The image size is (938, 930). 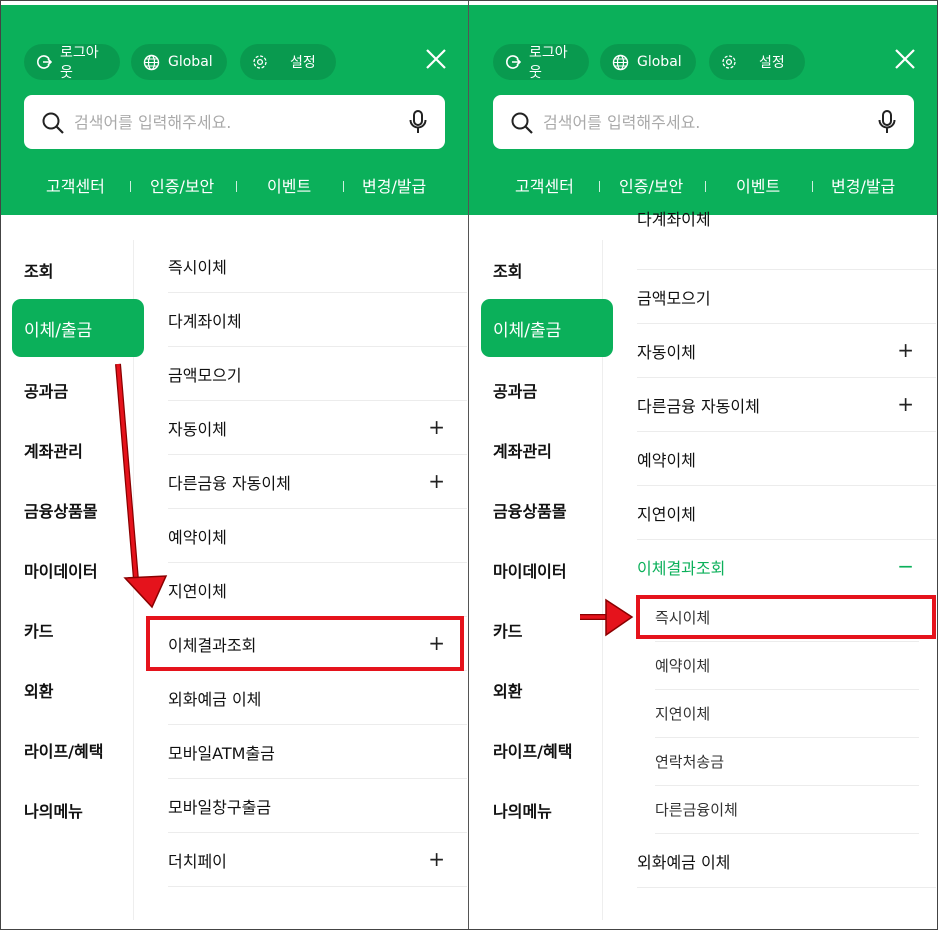 I want to click on submenu-item: 연락처송금, so click(x=787, y=762).